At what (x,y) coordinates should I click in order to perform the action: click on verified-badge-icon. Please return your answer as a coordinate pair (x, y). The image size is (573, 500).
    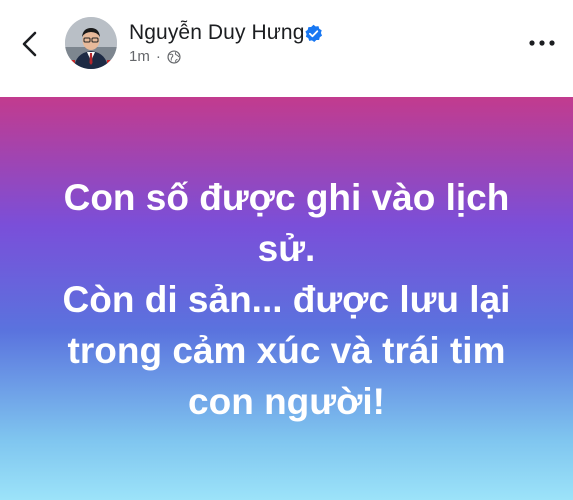
    Looking at the image, I should click on (314, 33).